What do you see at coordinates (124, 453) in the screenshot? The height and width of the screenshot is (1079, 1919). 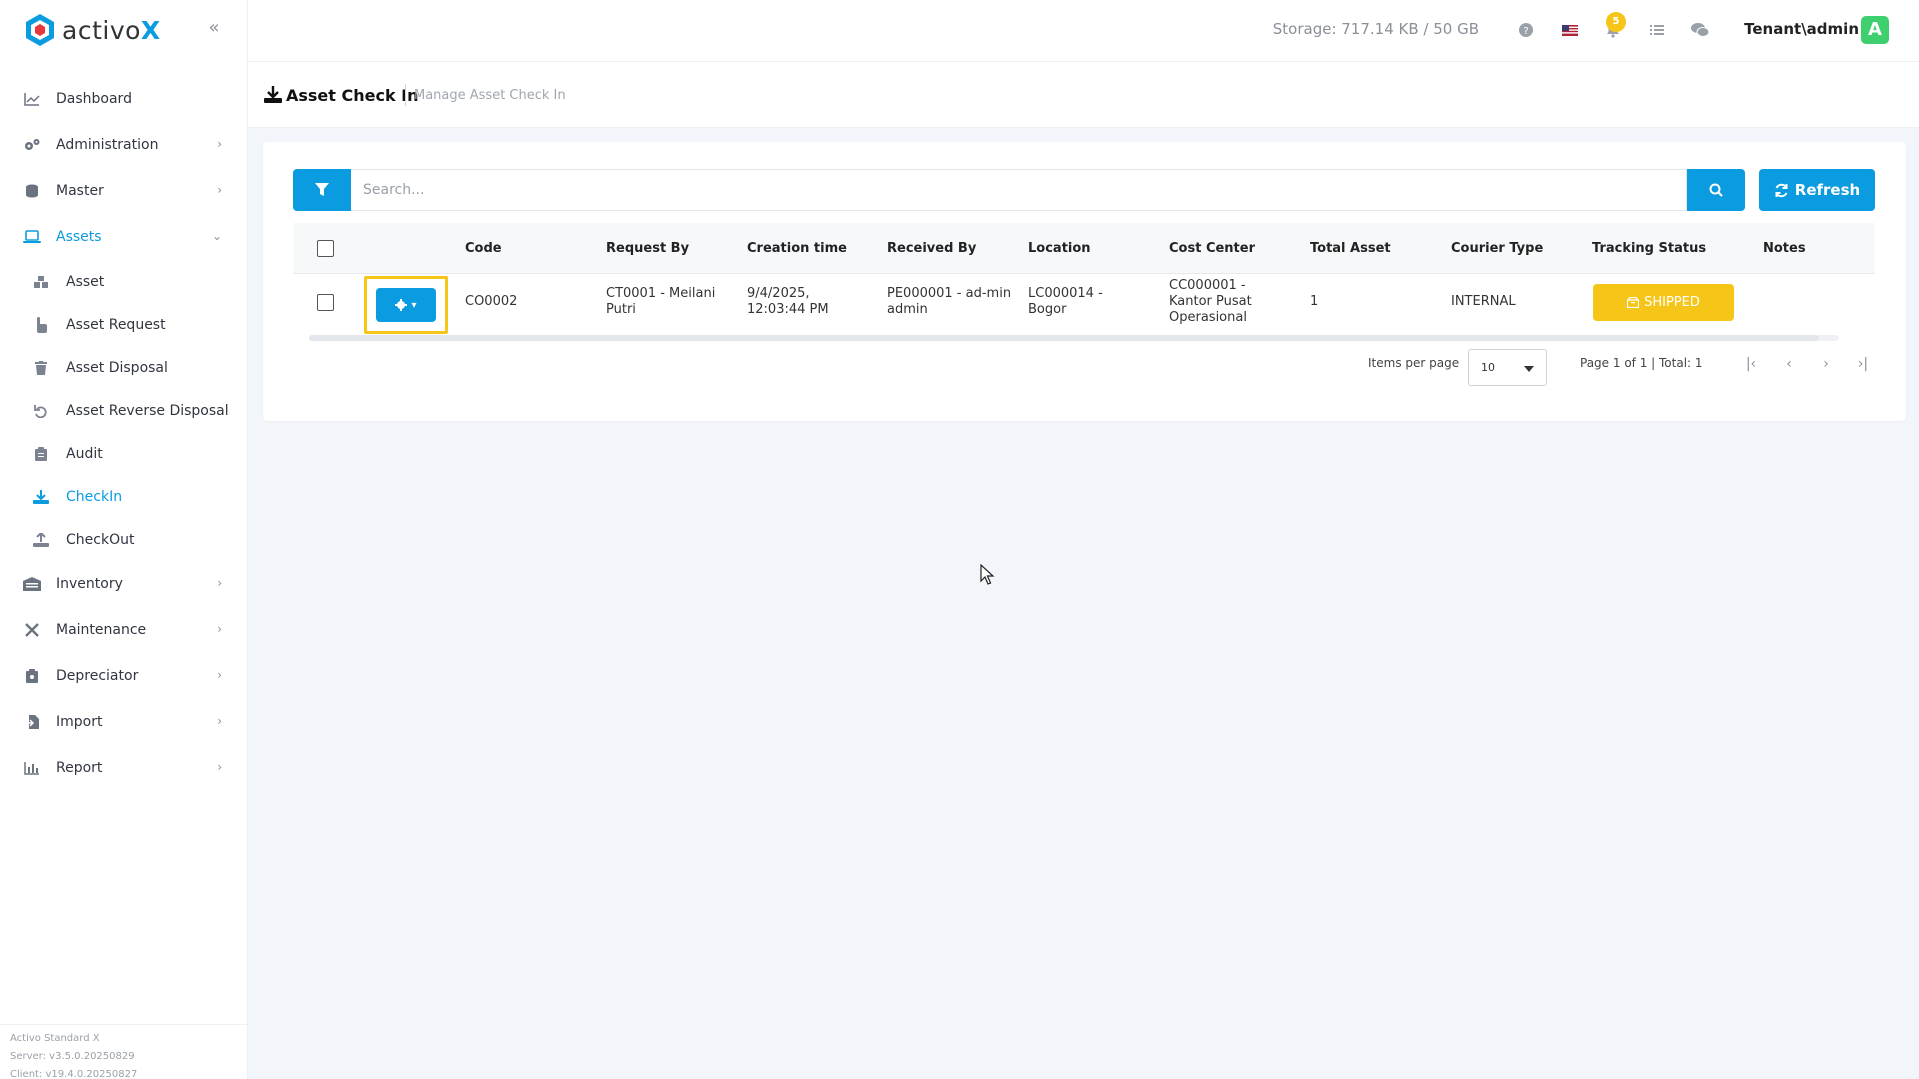 I see `sidebar-subitem-audit: Audit` at bounding box center [124, 453].